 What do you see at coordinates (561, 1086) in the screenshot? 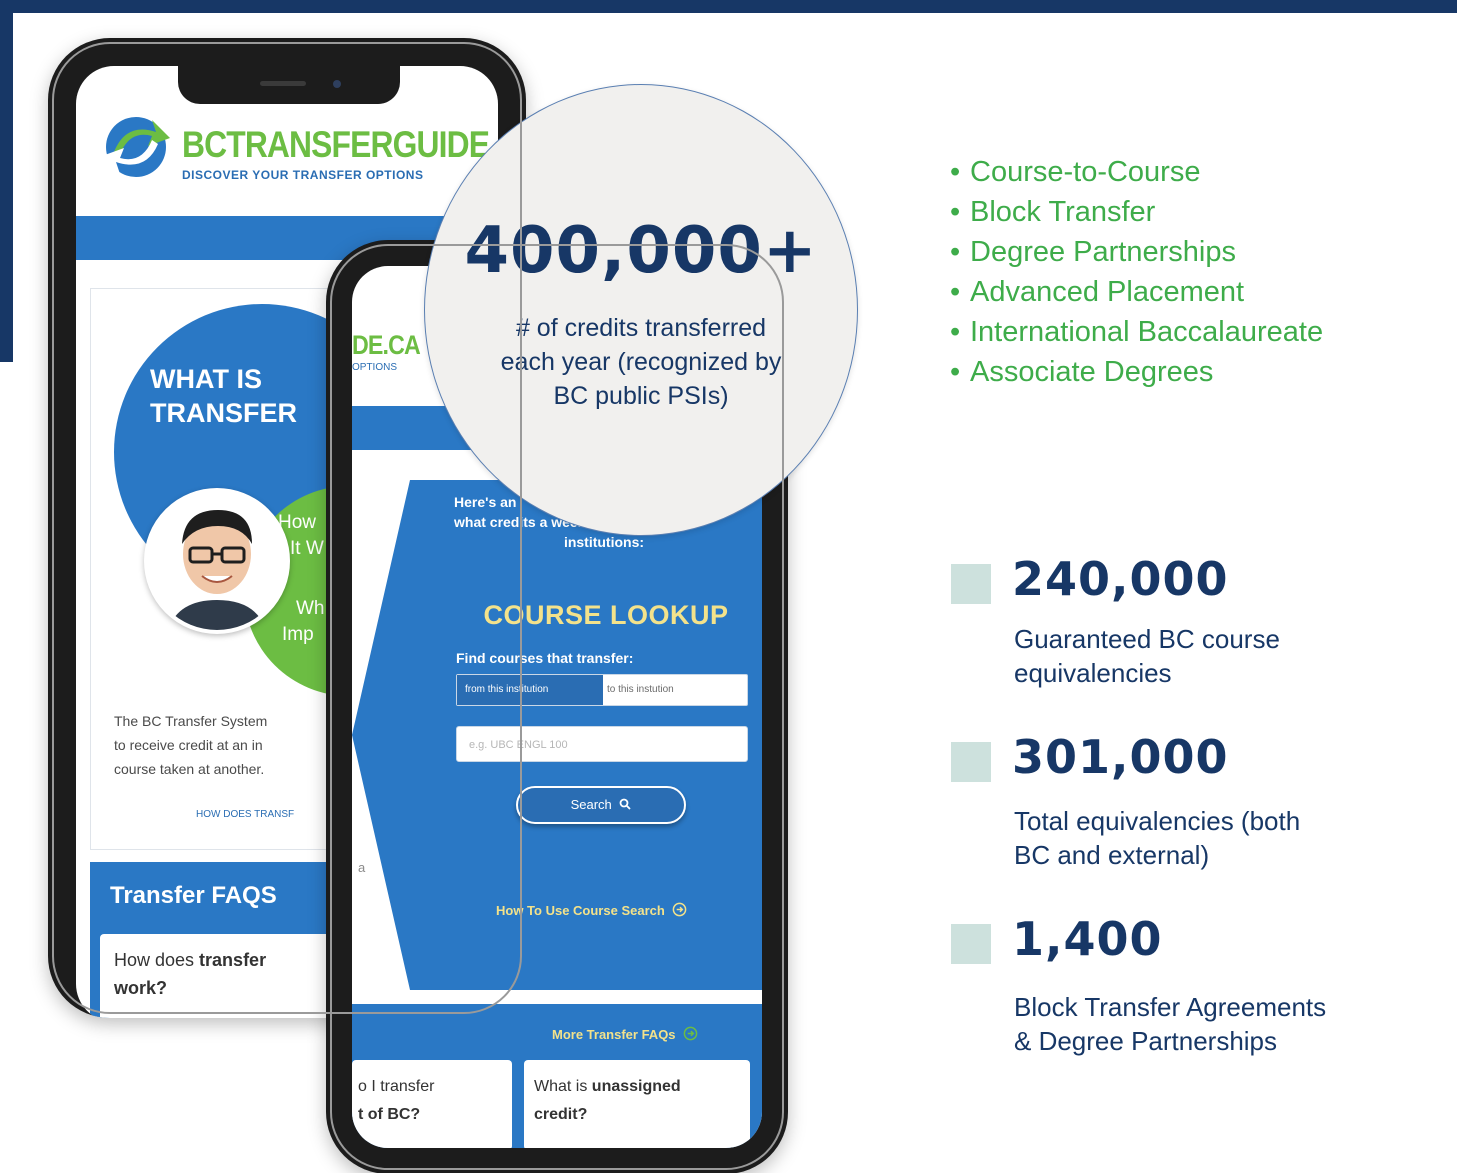
I see `faq-question-prefix: What is` at bounding box center [561, 1086].